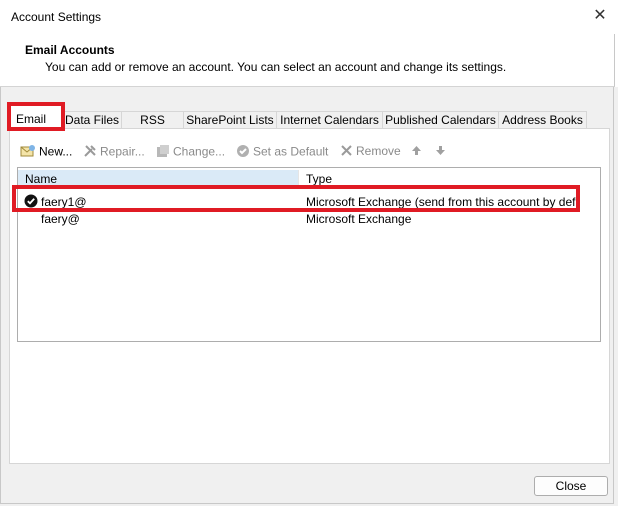 This screenshot has height=506, width=618. What do you see at coordinates (359, 219) in the screenshot?
I see `account-type: Microsoft Exchange` at bounding box center [359, 219].